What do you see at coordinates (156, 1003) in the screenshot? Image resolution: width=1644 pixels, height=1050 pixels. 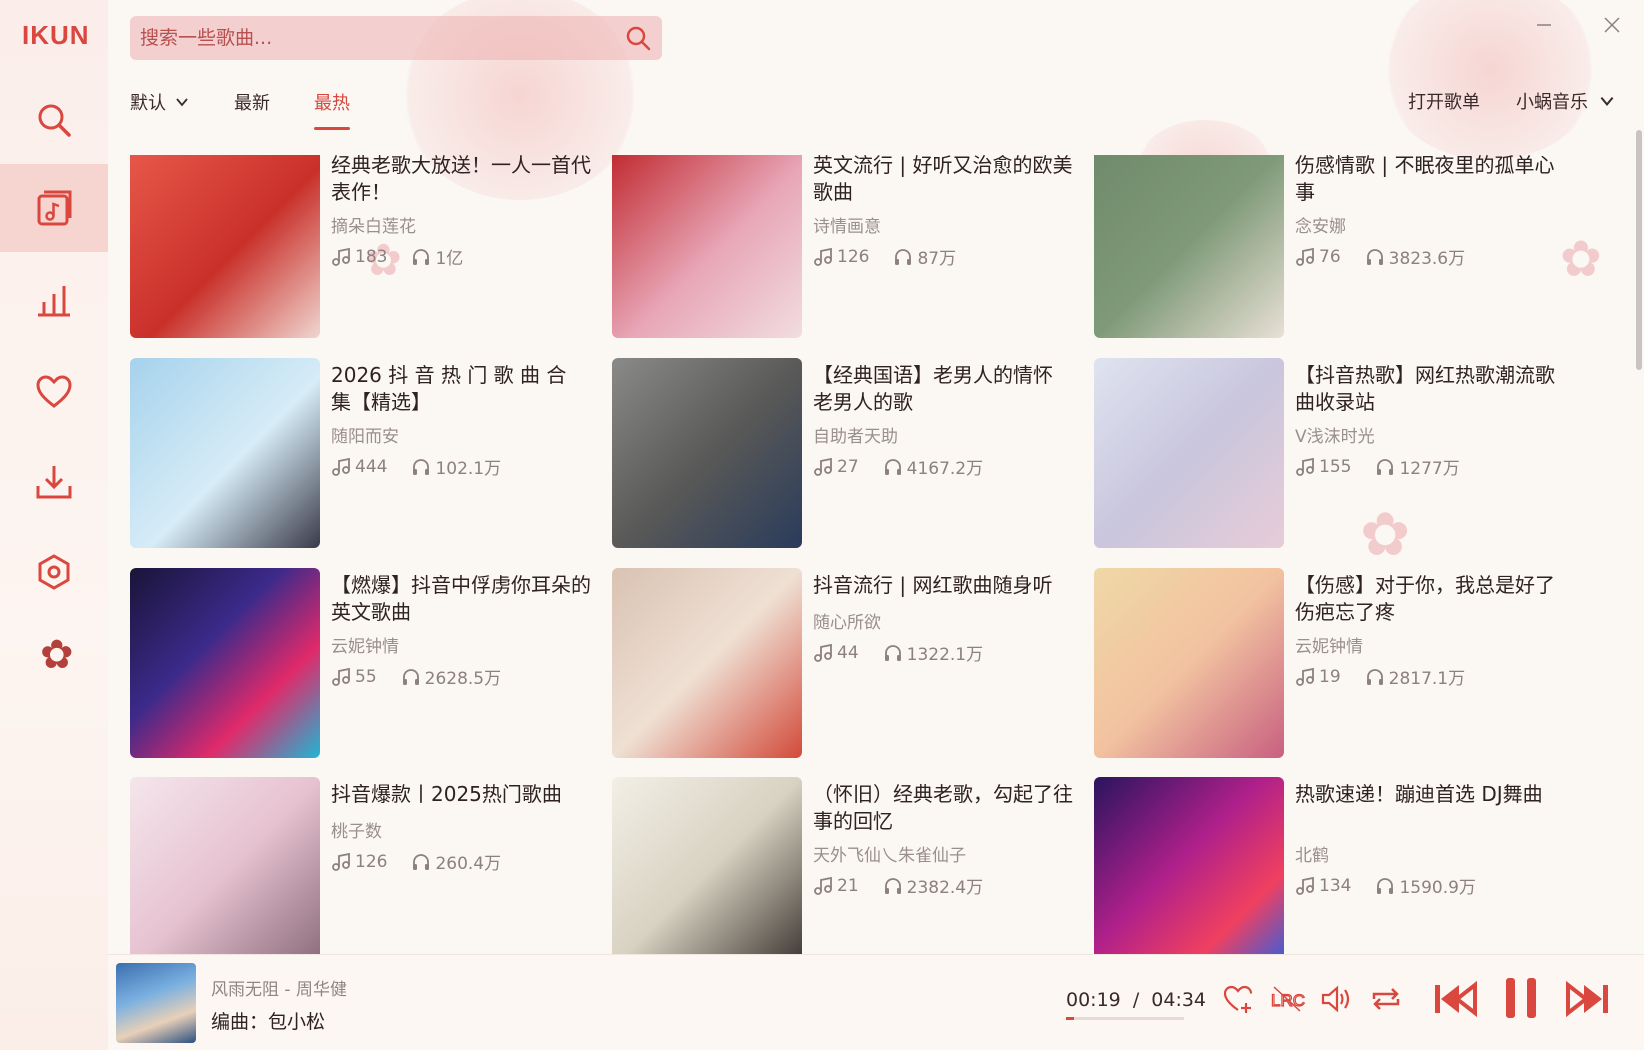 I see `now-playing-cover` at bounding box center [156, 1003].